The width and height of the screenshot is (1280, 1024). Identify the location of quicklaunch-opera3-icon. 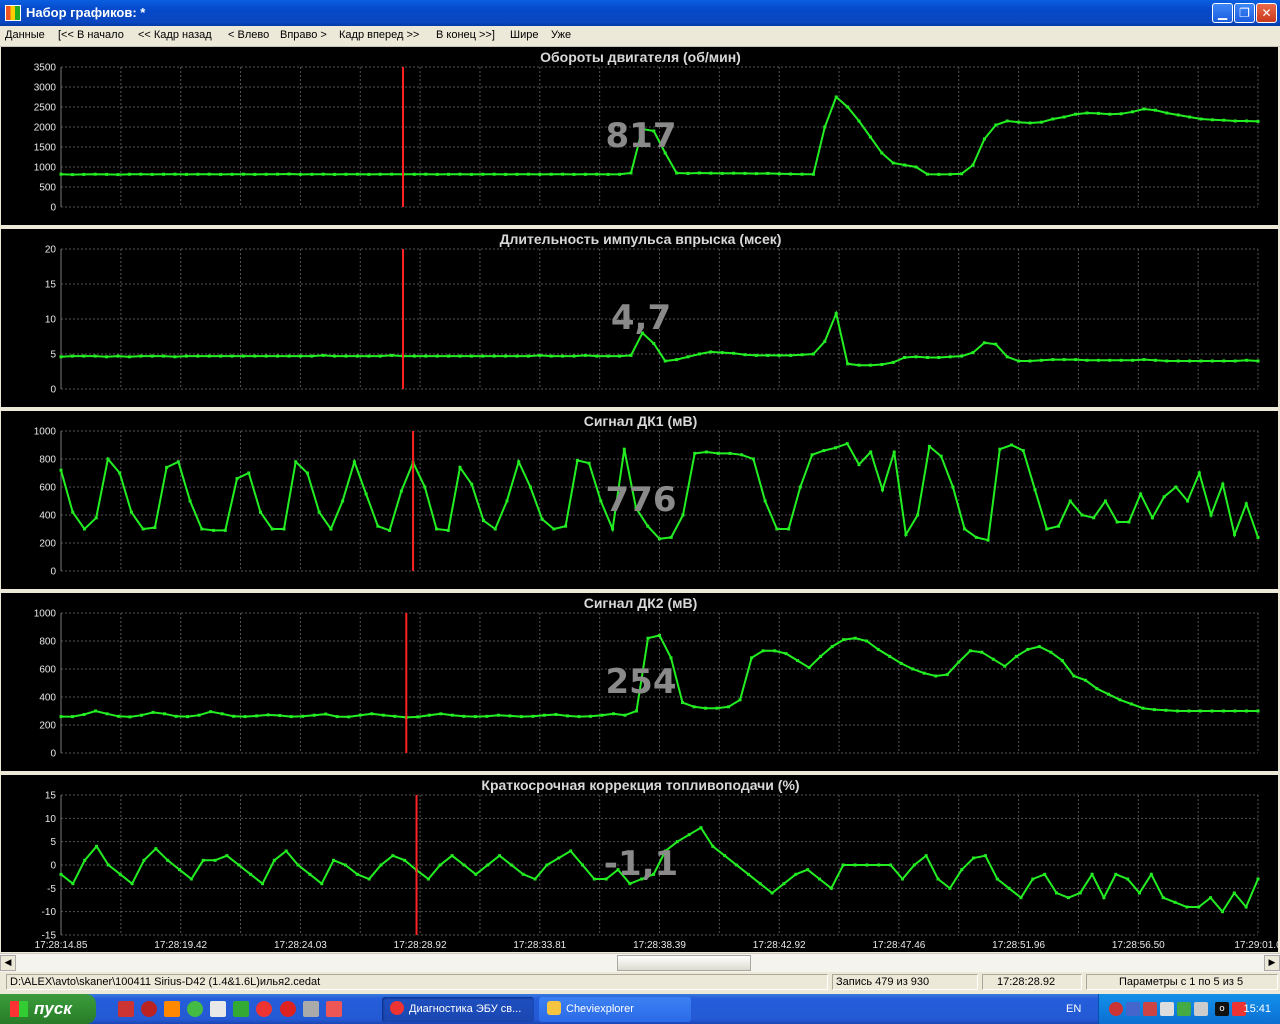
(288, 1009).